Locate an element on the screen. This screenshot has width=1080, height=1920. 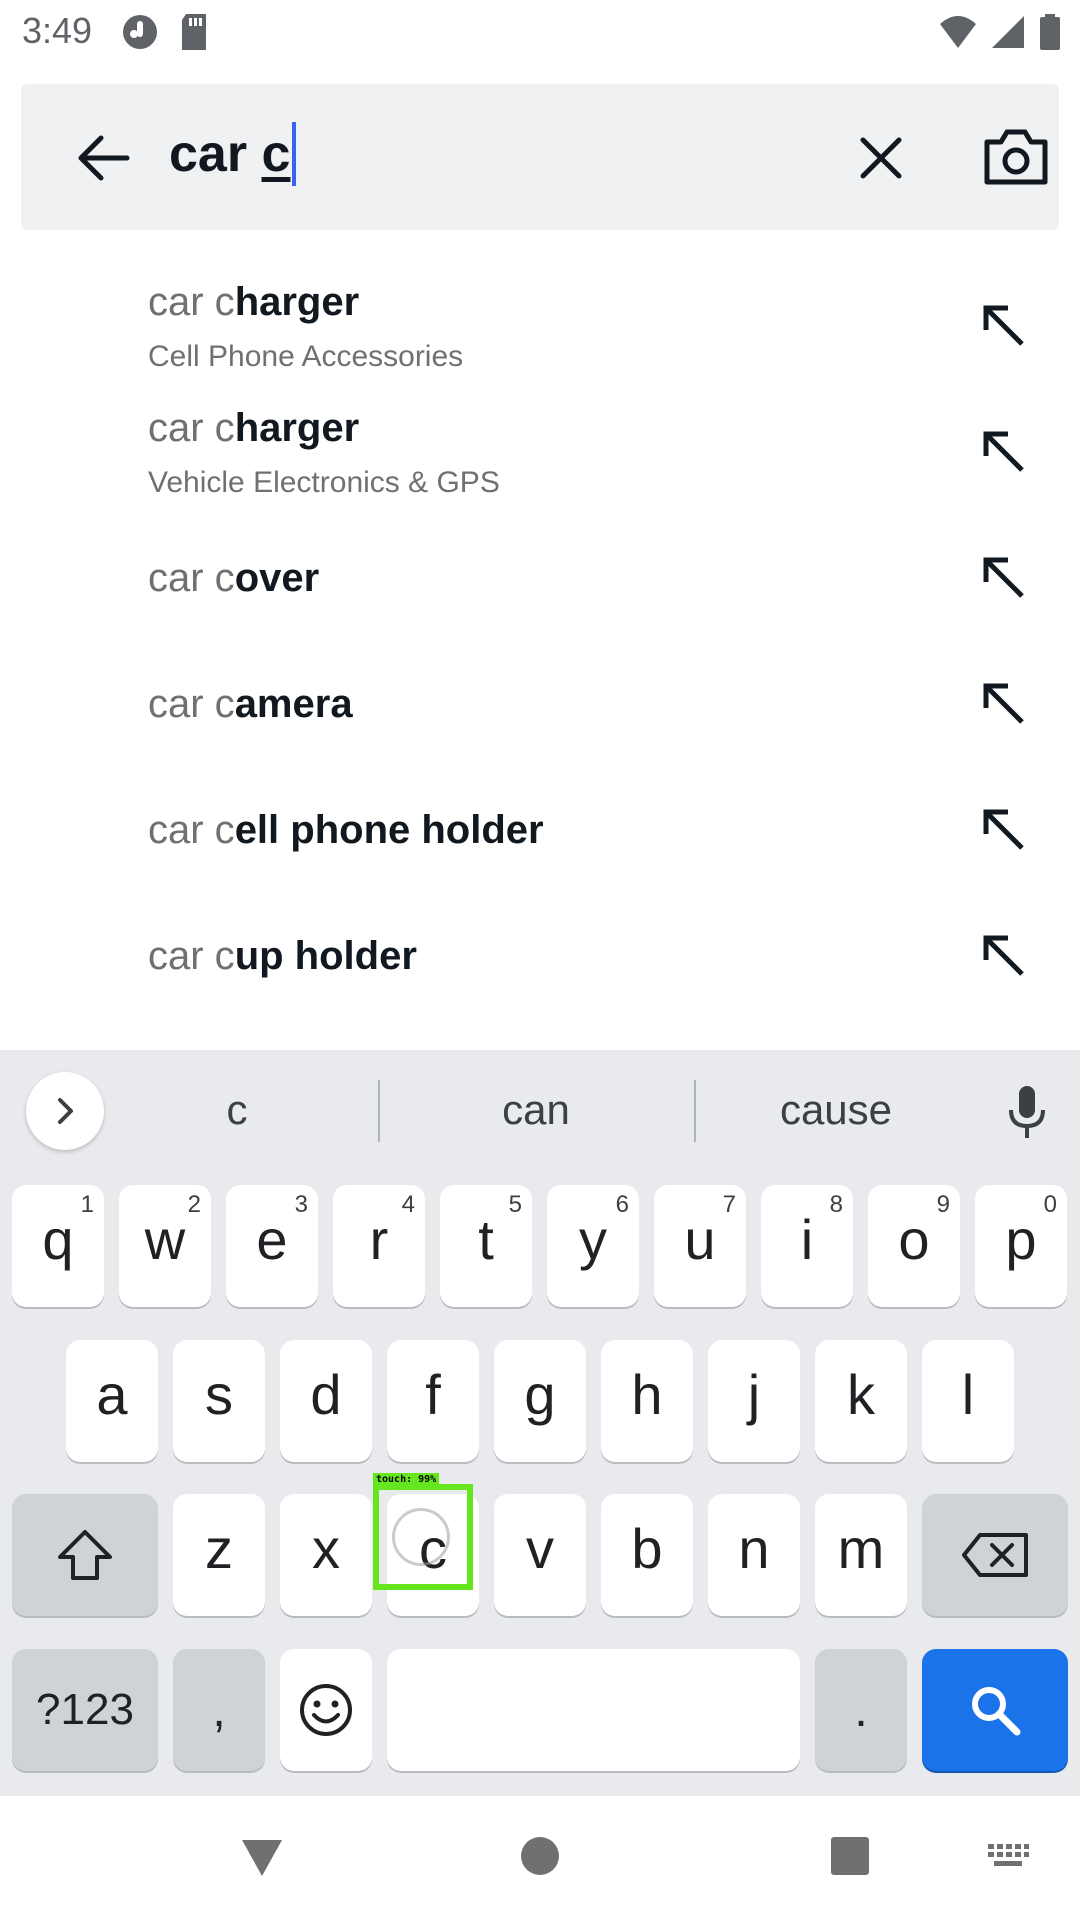
suggestion-completion: up holder is located at coordinates (325, 956).